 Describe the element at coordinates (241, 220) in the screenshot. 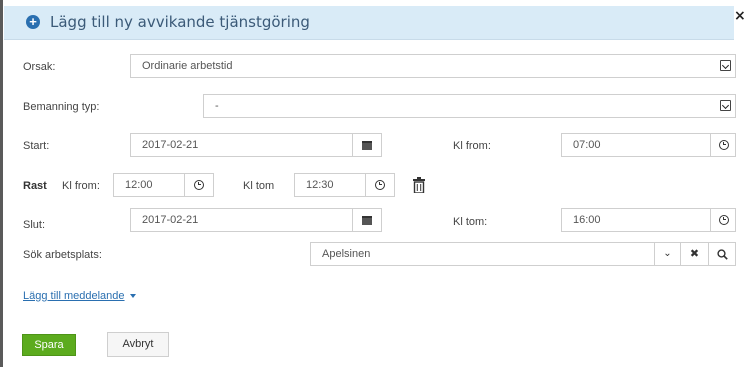

I see `slut-date-input: 2017-02-21` at that location.